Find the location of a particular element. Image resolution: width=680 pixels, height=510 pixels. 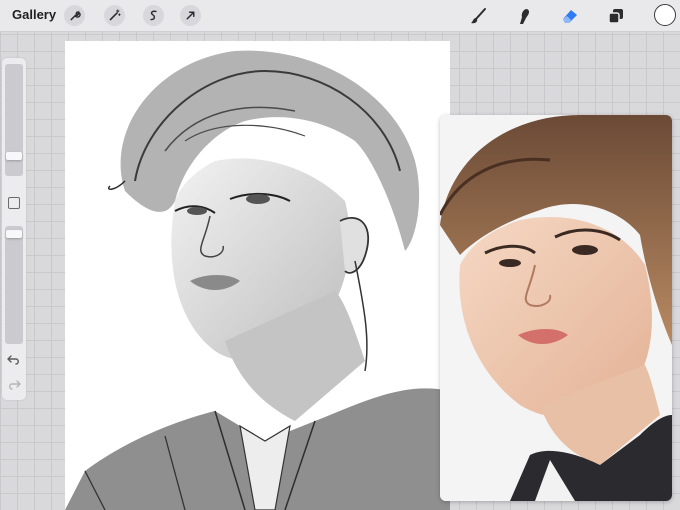

smudge-finger-icon is located at coordinates (524, 16).